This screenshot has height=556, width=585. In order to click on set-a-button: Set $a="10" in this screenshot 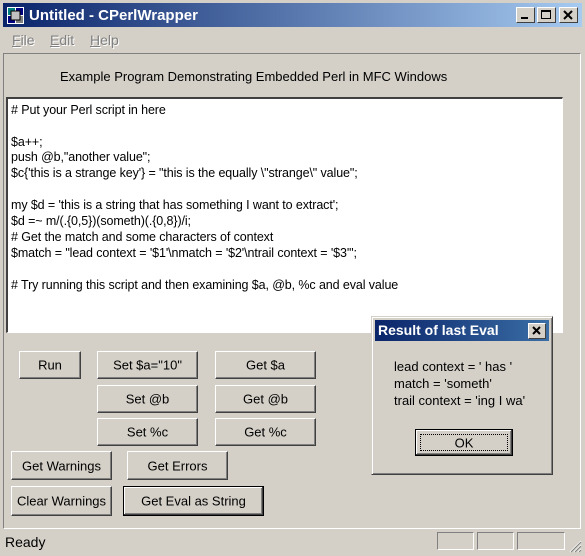, I will do `click(147, 365)`.